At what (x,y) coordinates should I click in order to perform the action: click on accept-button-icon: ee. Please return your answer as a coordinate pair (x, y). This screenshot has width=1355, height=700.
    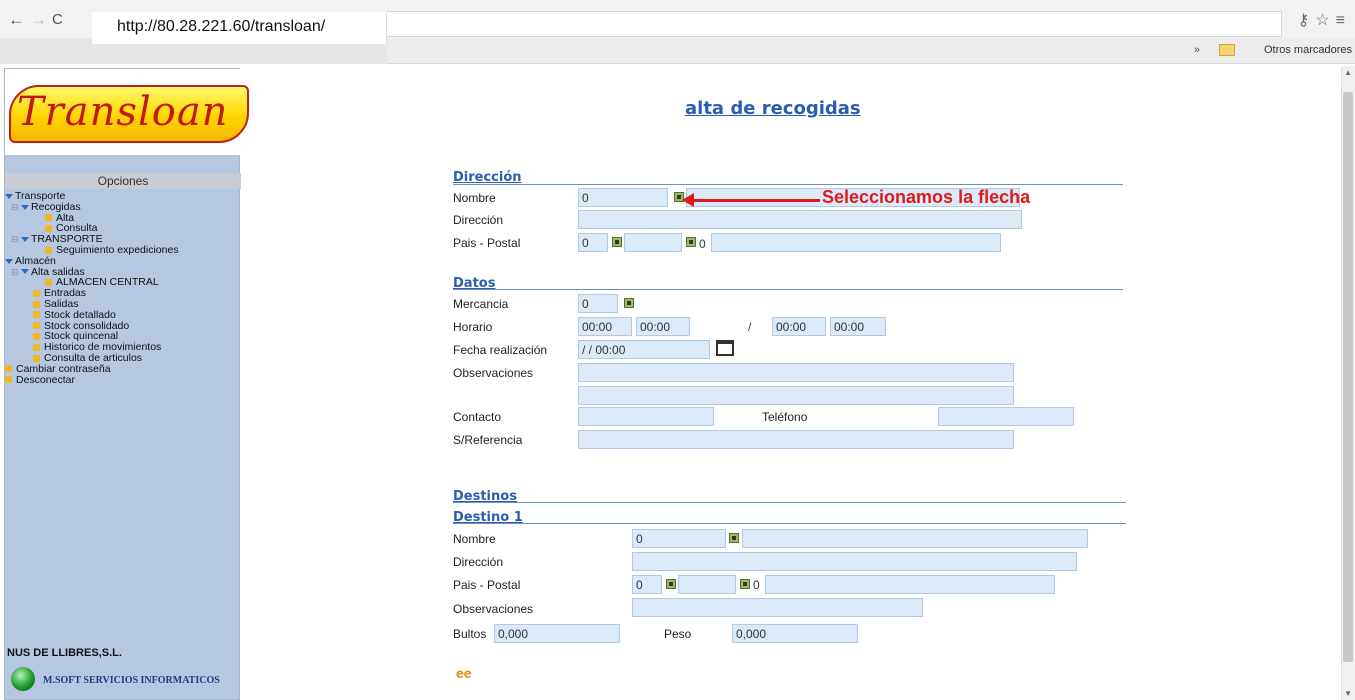
    Looking at the image, I should click on (464, 673).